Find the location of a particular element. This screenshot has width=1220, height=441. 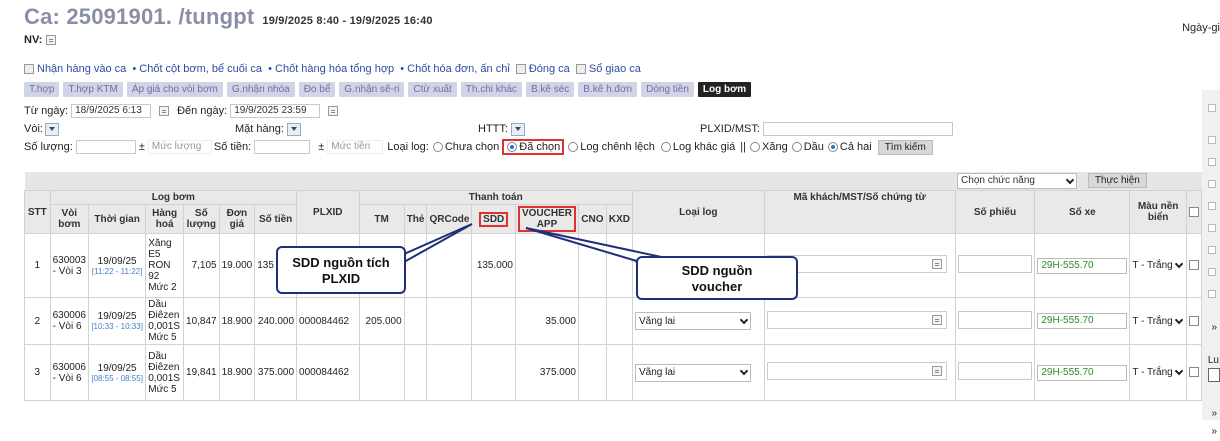

col-select-all is located at coordinates (1194, 212).